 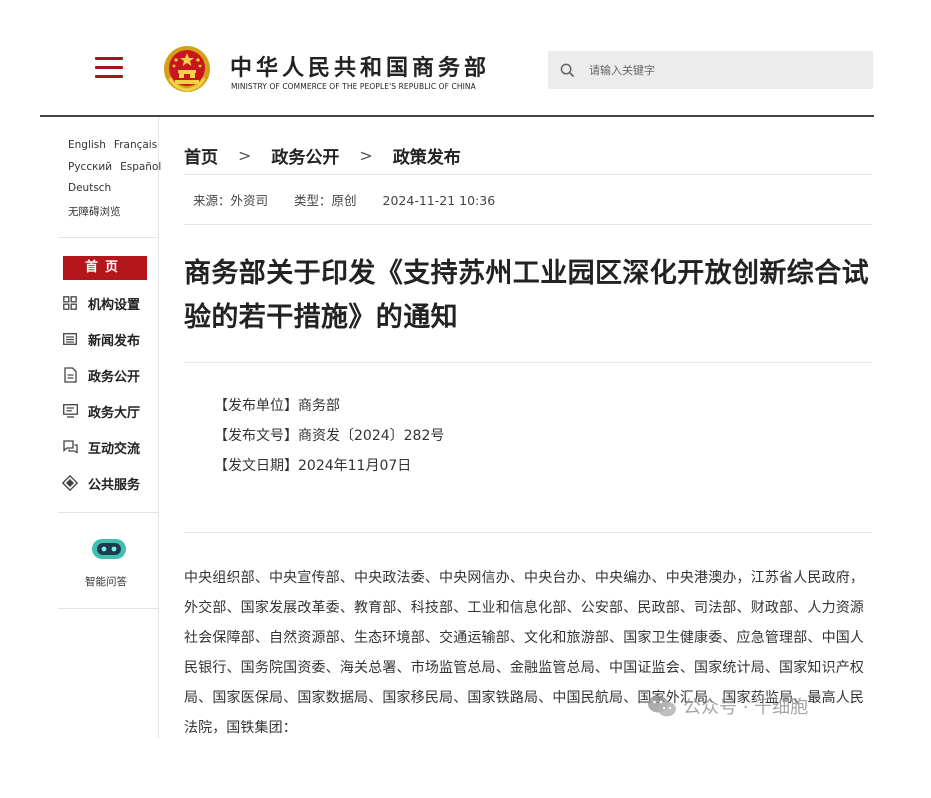 What do you see at coordinates (187, 69) in the screenshot?
I see `national-emblem-icon` at bounding box center [187, 69].